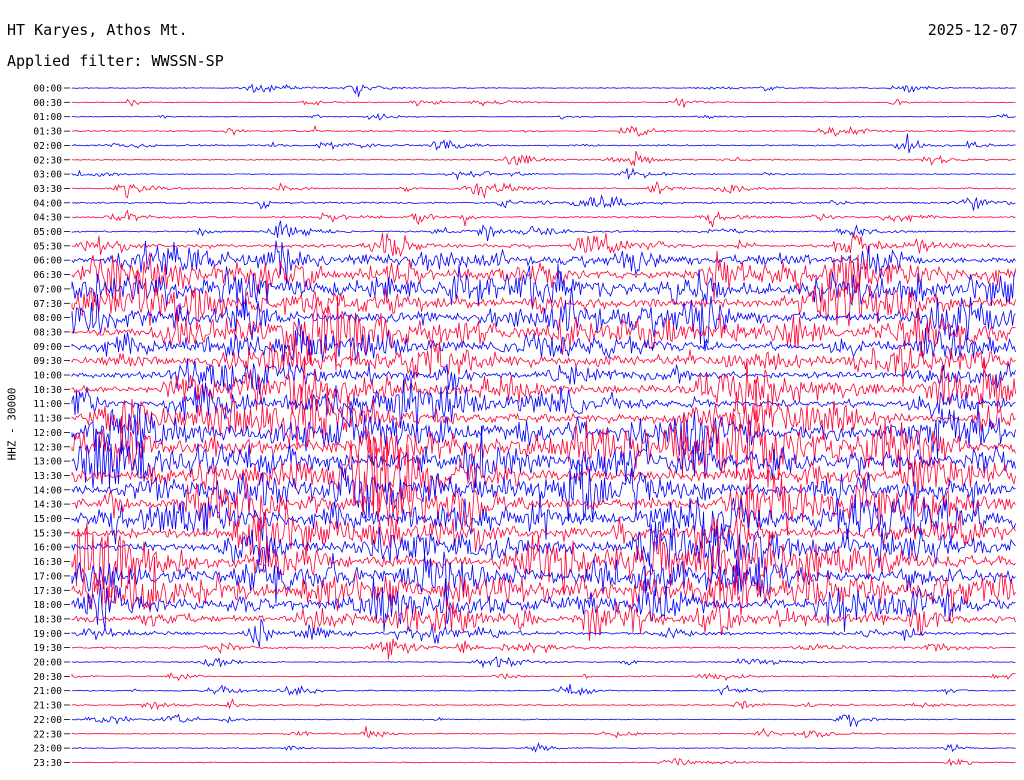 Image resolution: width=1024 pixels, height=780 pixels. What do you see at coordinates (47, 361) in the screenshot?
I see `time-label: 09:30` at bounding box center [47, 361].